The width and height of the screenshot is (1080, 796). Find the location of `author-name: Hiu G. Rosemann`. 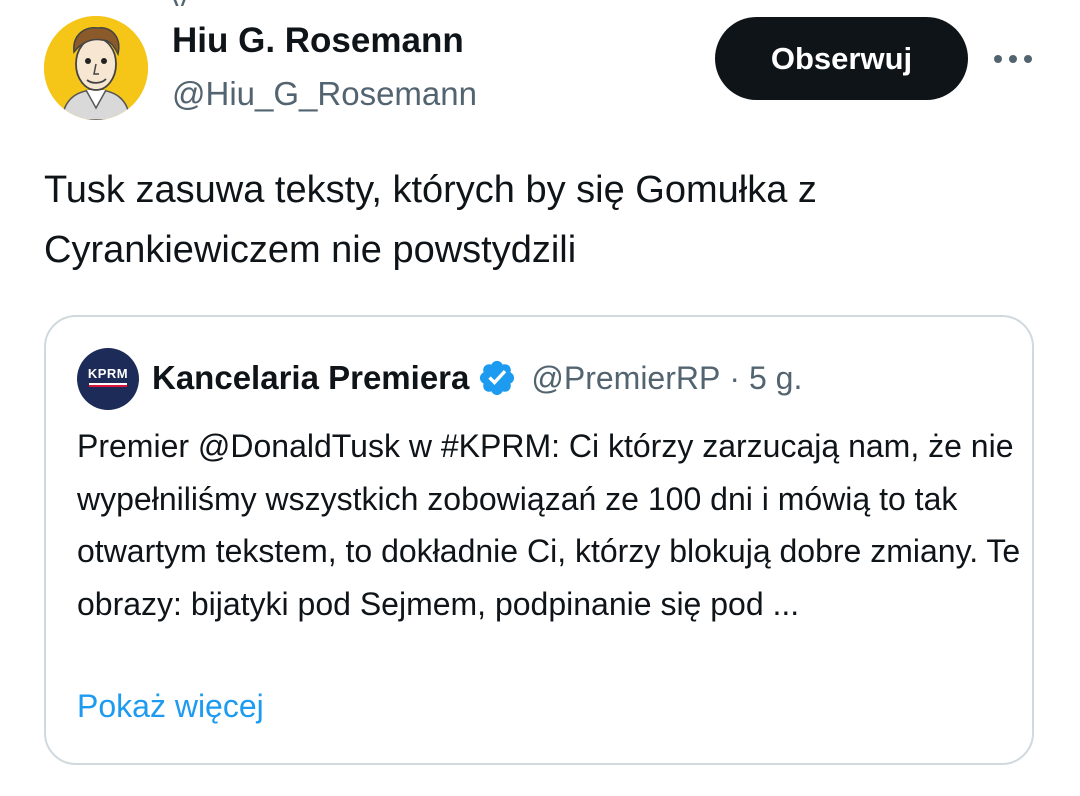

author-name: Hiu G. Rosemann is located at coordinates (324, 41).